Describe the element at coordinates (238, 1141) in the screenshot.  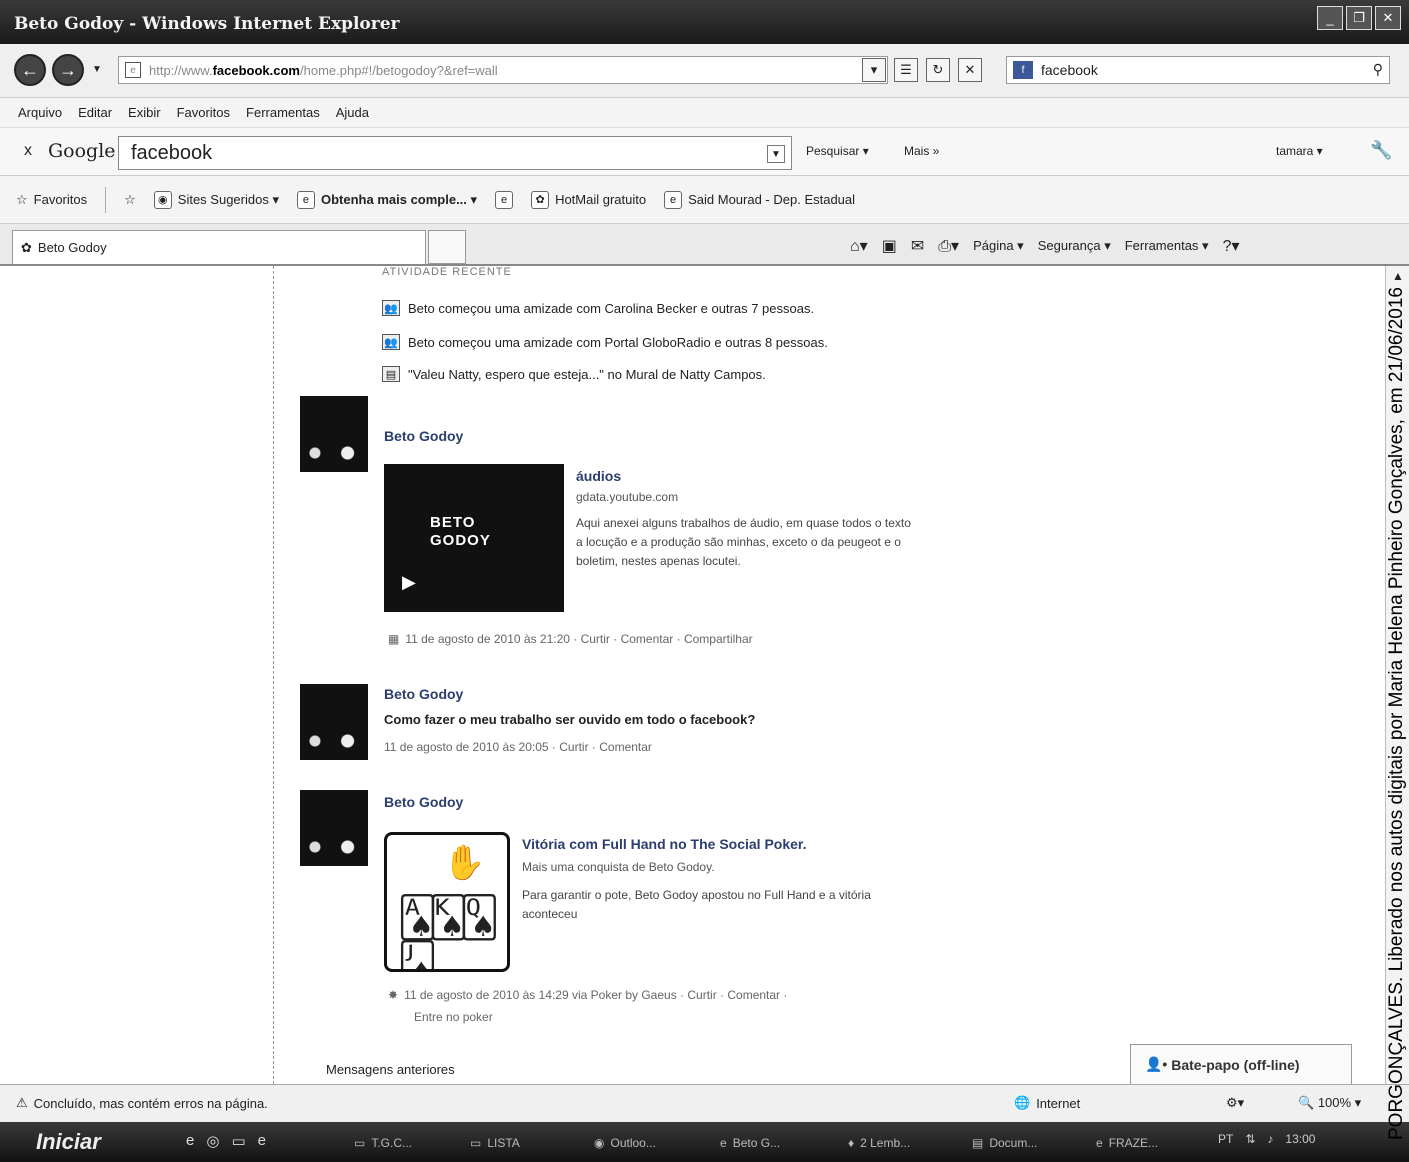
I see `desktop-icon: ▭` at that location.